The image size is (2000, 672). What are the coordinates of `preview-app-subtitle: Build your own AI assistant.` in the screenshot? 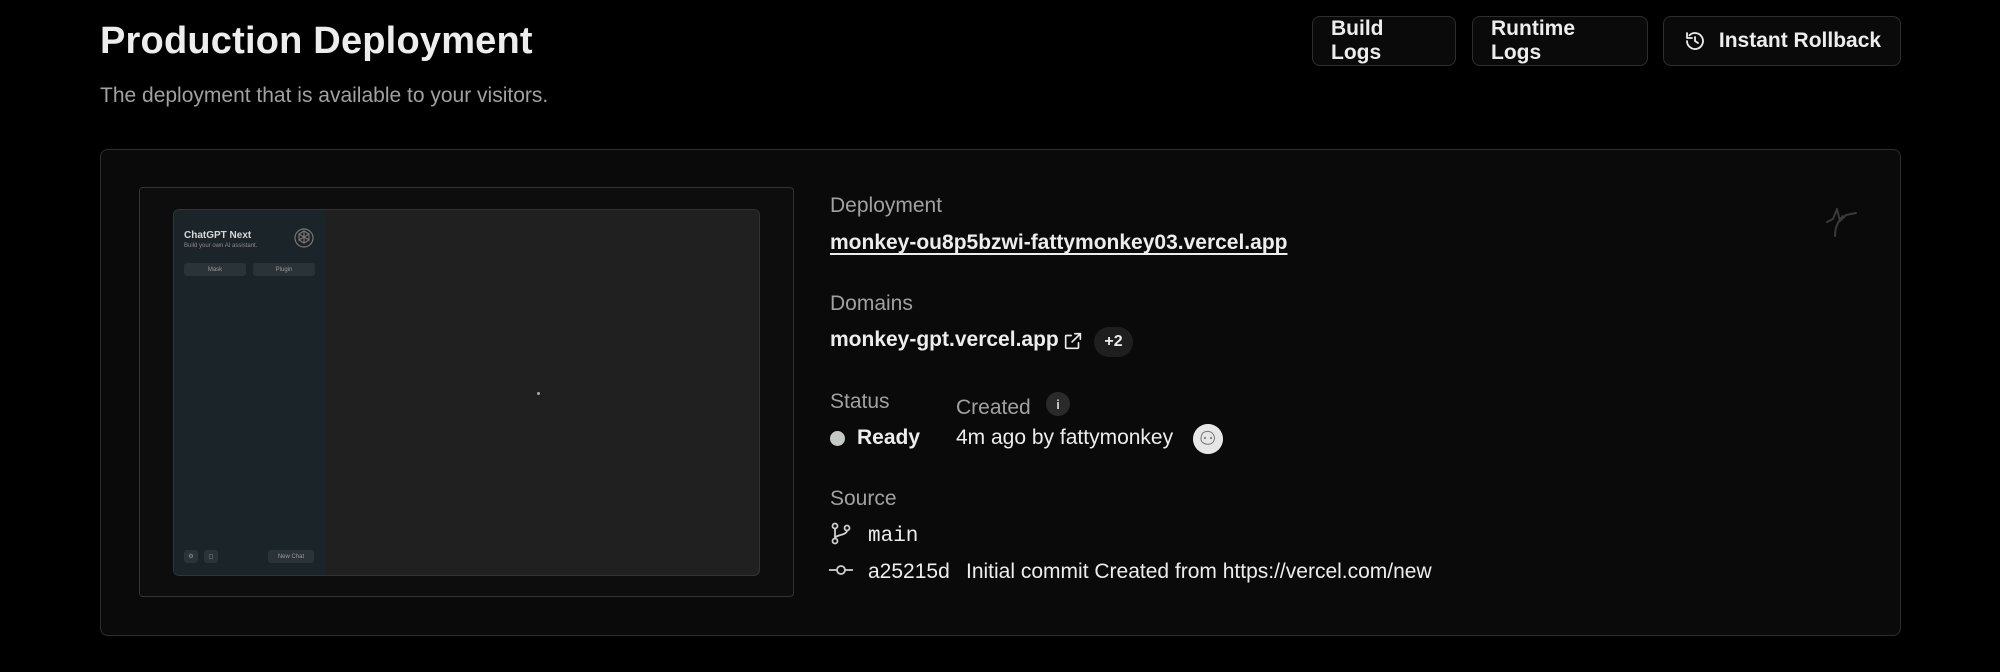 It's located at (221, 246).